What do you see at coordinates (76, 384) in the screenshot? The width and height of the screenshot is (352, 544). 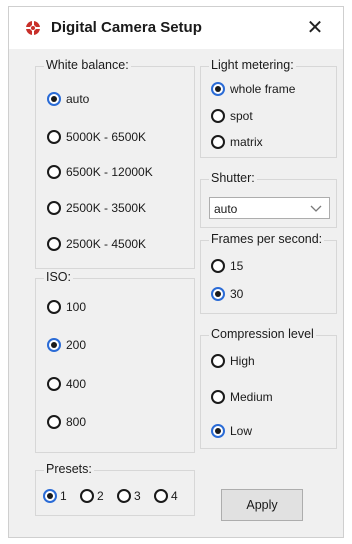 I see `radio-label: 400` at bounding box center [76, 384].